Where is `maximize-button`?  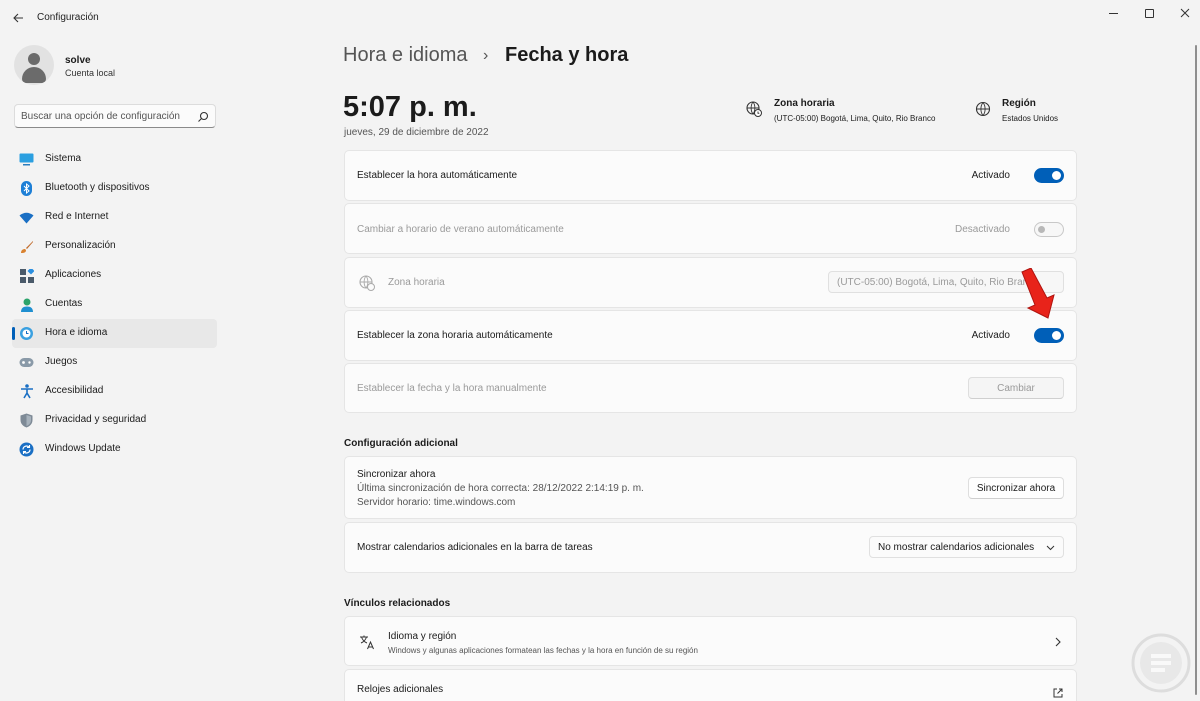
maximize-button is located at coordinates (1149, 13).